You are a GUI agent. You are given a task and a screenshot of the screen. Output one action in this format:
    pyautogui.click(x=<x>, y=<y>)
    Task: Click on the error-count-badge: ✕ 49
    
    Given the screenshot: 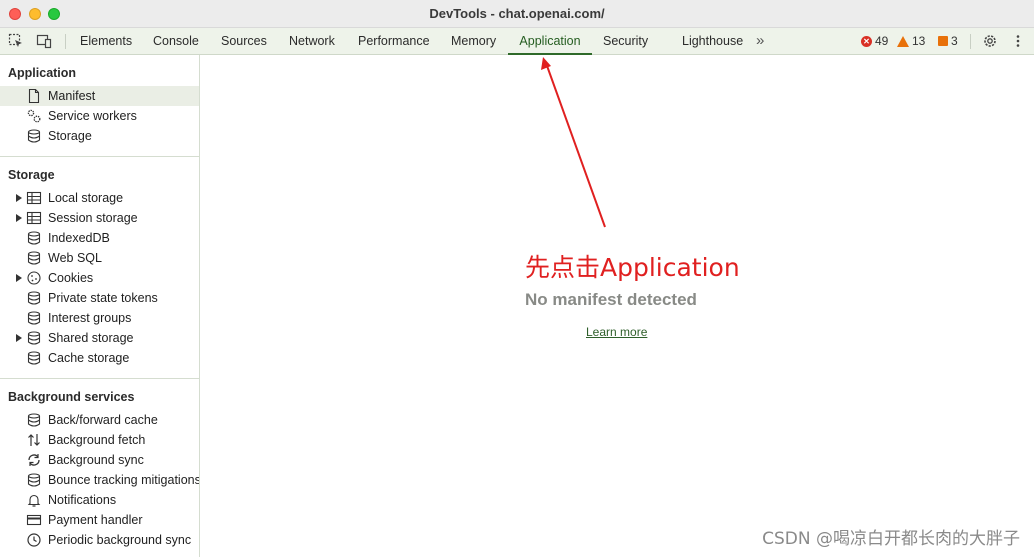 What is the action you would take?
    pyautogui.click(x=874, y=41)
    